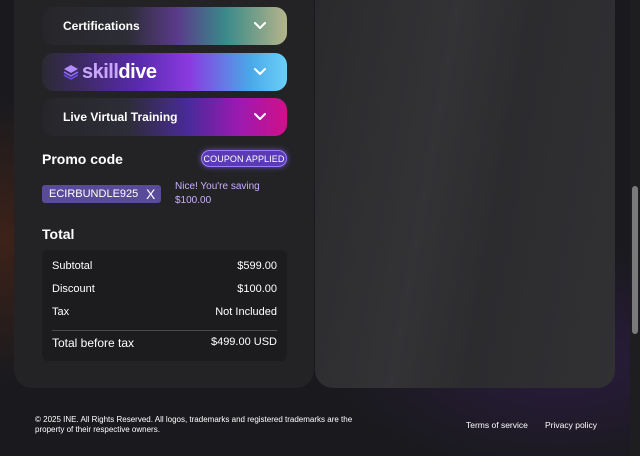 This screenshot has height=456, width=640. What do you see at coordinates (164, 26) in the screenshot?
I see `certifications-accordion: Certifications` at bounding box center [164, 26].